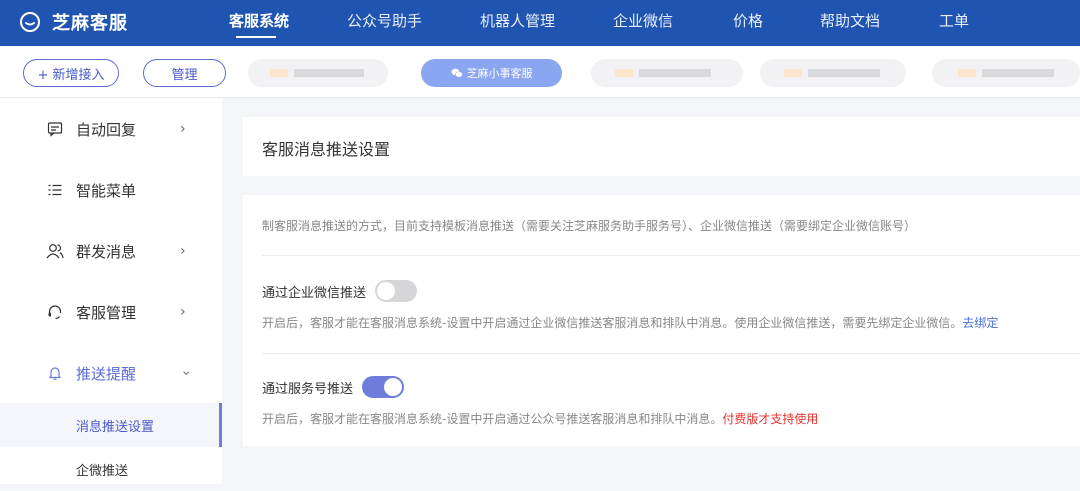 This screenshot has height=491, width=1080. What do you see at coordinates (256, 37) in the screenshot?
I see `nav-active-underline` at bounding box center [256, 37].